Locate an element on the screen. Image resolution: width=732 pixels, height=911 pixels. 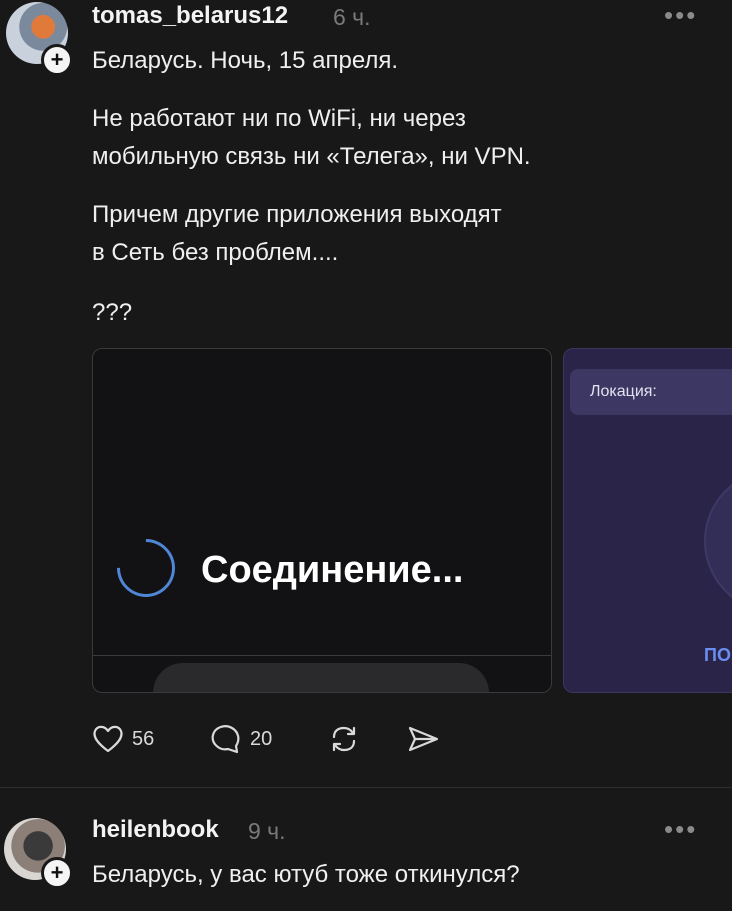
post-text-line-2: Не работают ни по WiFi, ни через is located at coordinates (279, 118).